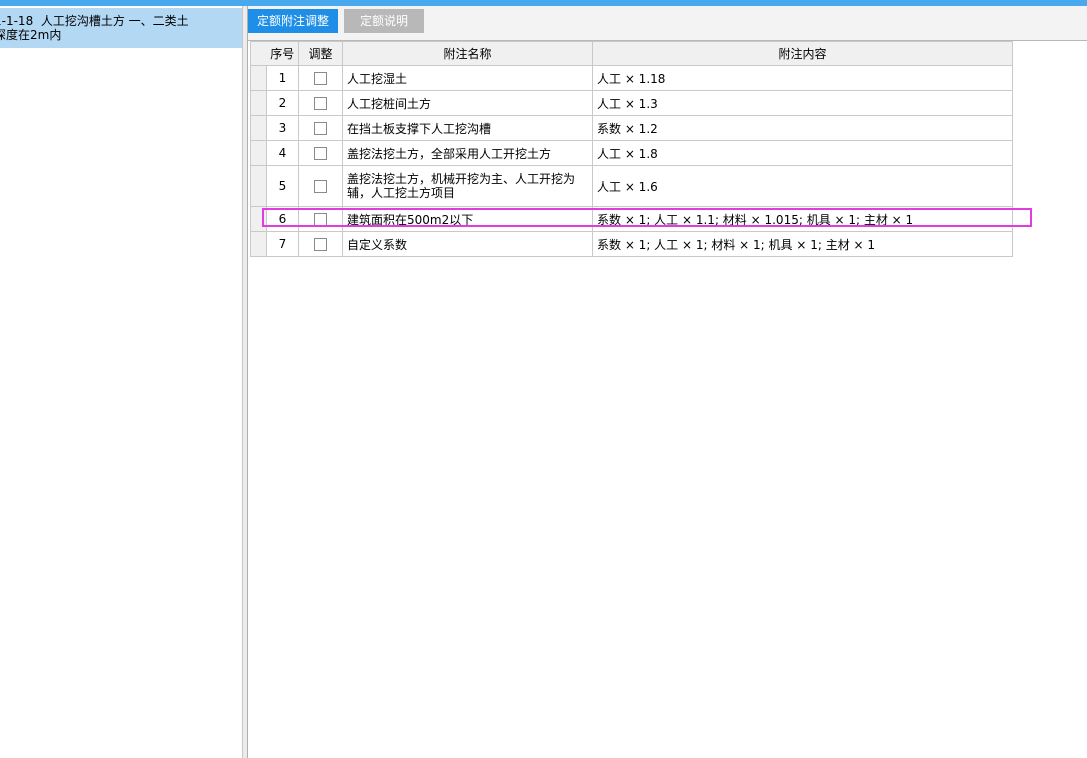 This screenshot has height=758, width=1087. What do you see at coordinates (802, 153) in the screenshot?
I see `row-note-content: 人工 × 1.8` at bounding box center [802, 153].